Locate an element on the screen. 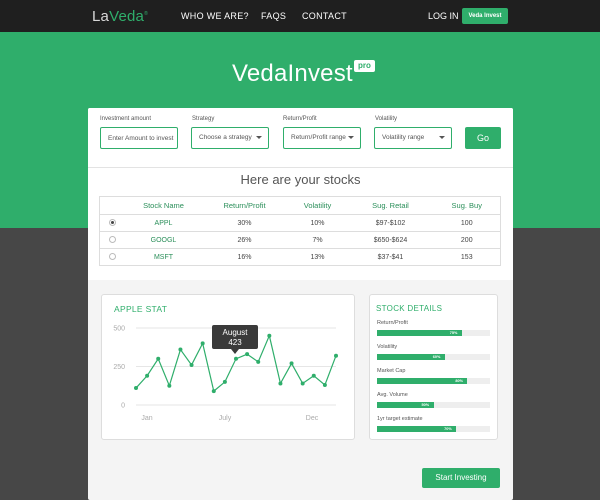 This screenshot has width=600, height=500. pro-badge: pro is located at coordinates (364, 66).